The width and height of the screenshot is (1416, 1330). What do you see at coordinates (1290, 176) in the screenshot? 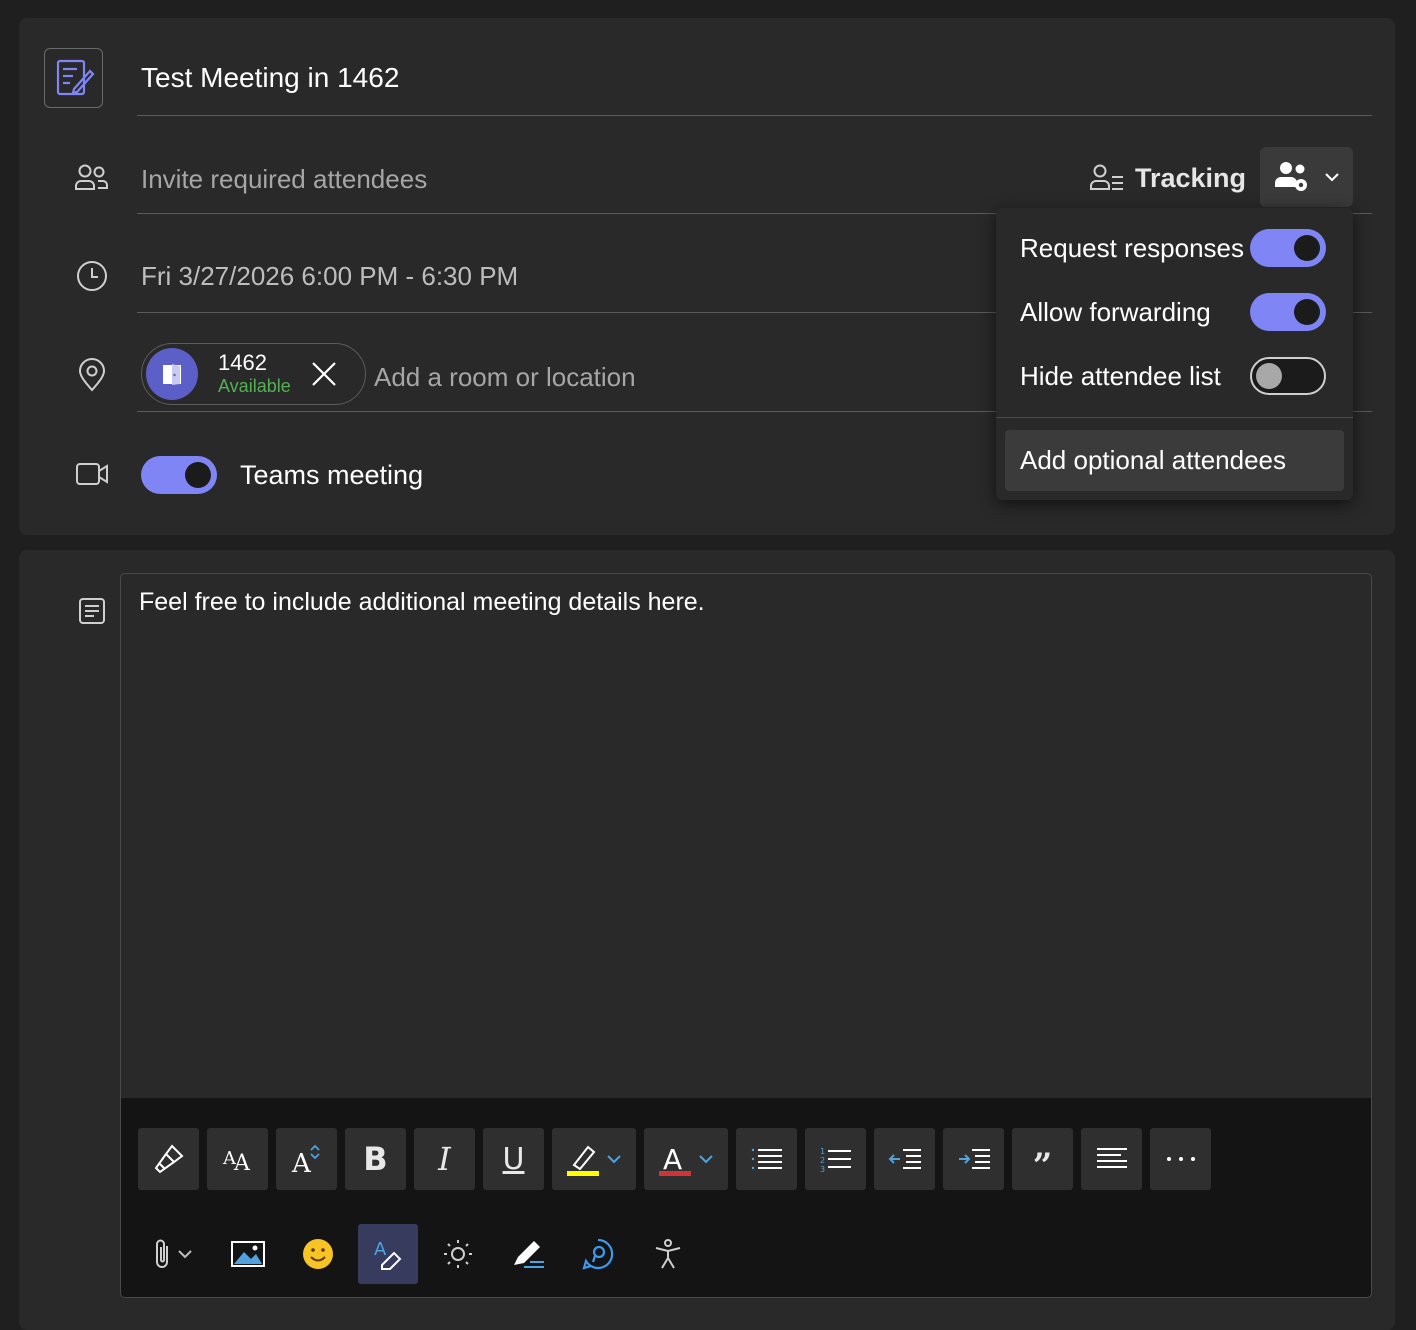
I see `people-settings-icon` at bounding box center [1290, 176].